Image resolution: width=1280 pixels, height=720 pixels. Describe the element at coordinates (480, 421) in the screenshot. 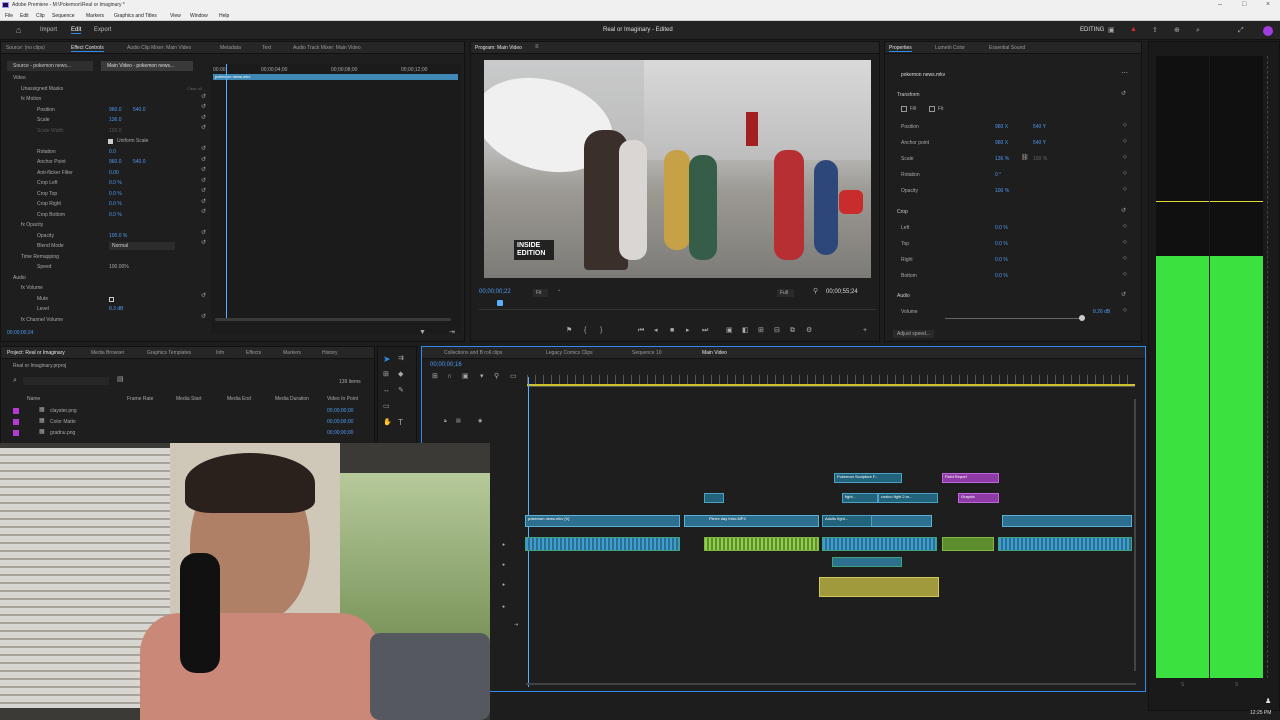

I see `track-eye-icon: ◉` at that location.